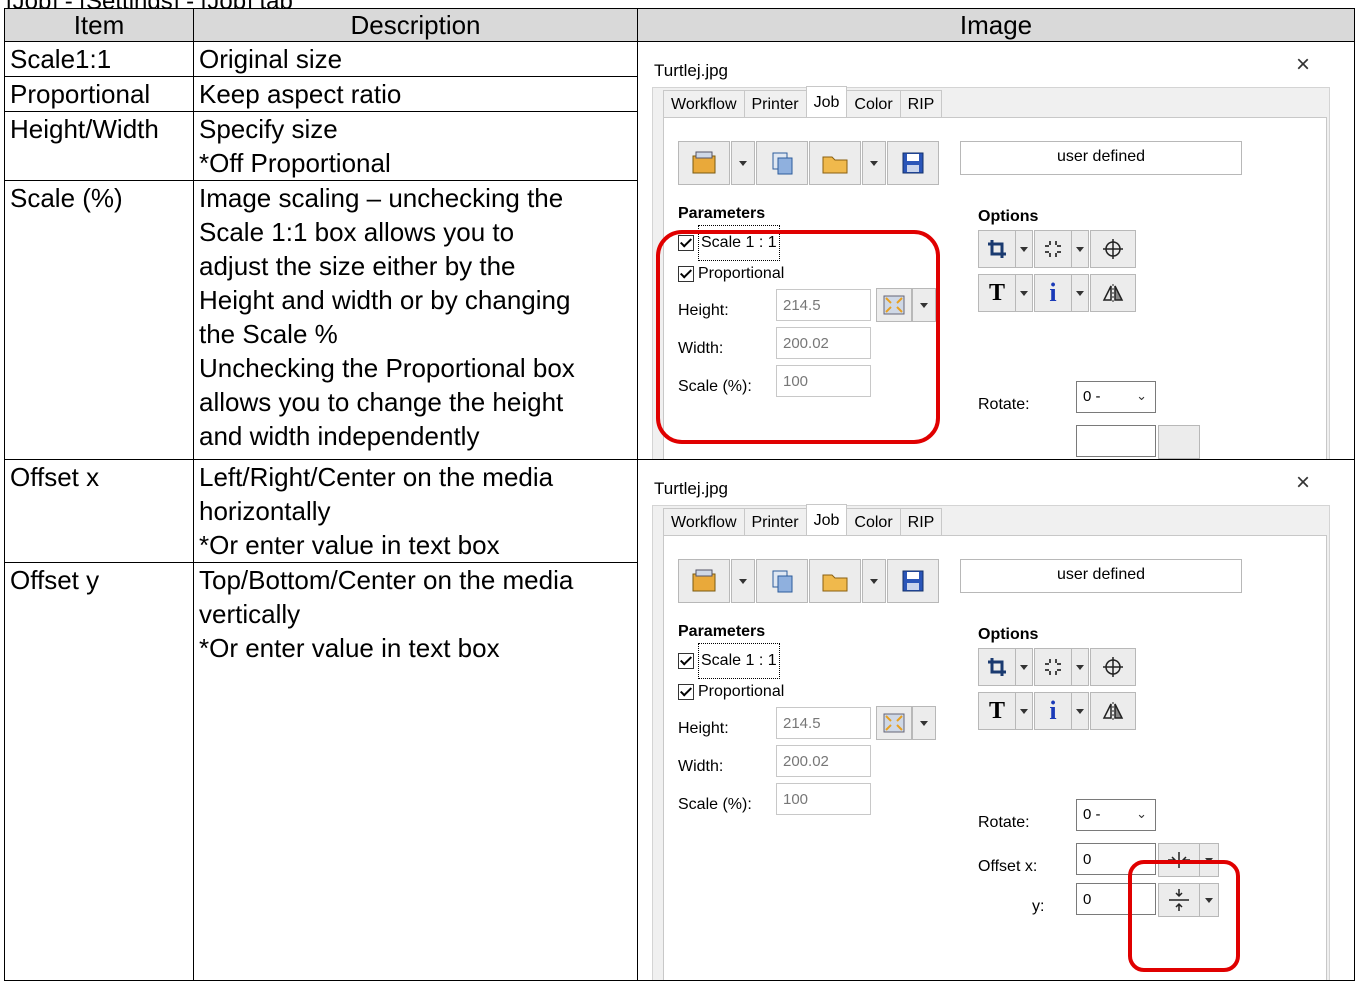  I want to click on checkbox-checked-icon, so click(686, 692).